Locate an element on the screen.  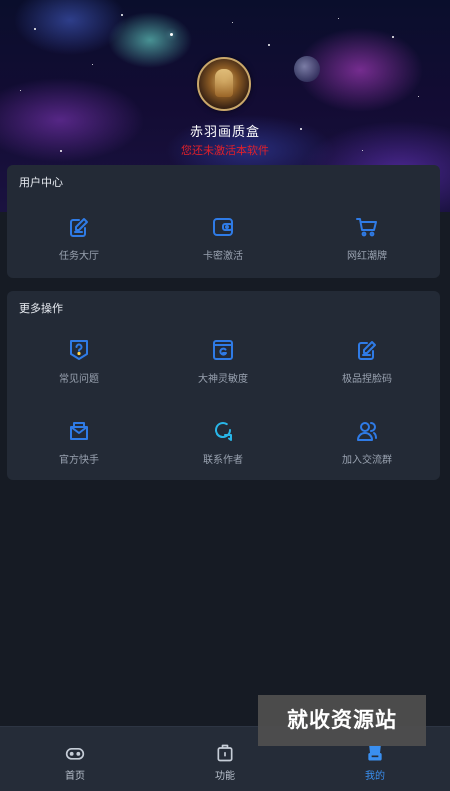
nav-mine: 我的 is located at coordinates (375, 762).